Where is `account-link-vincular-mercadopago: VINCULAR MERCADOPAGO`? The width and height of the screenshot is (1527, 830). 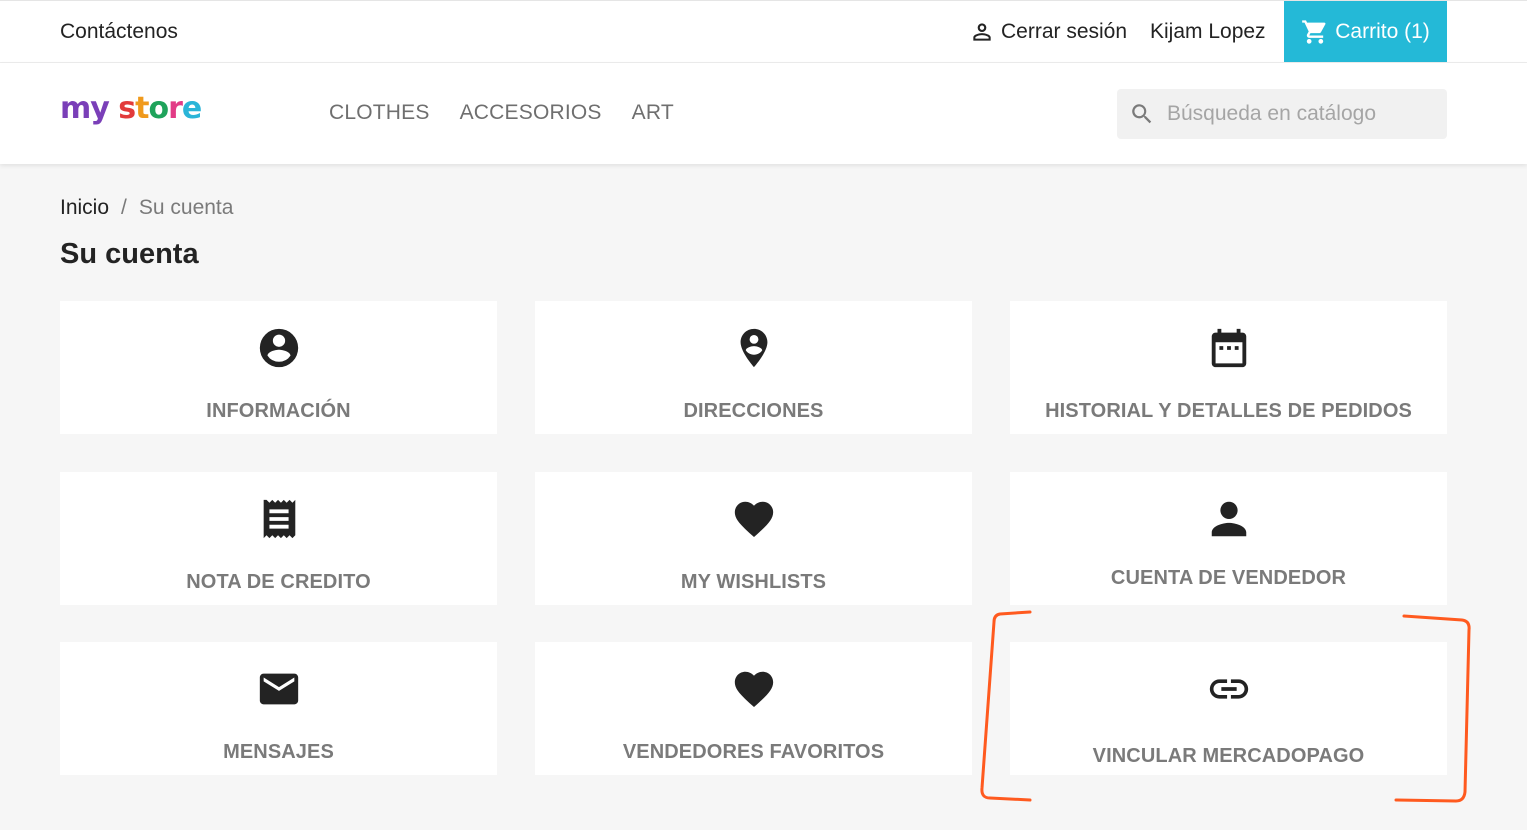
account-link-vincular-mercadopago: VINCULAR MERCADOPAGO is located at coordinates (1228, 708).